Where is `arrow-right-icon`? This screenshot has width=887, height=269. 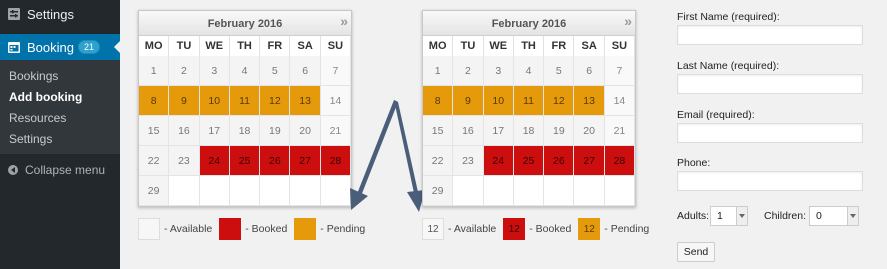
arrow-right-icon is located at coordinates (406, 146).